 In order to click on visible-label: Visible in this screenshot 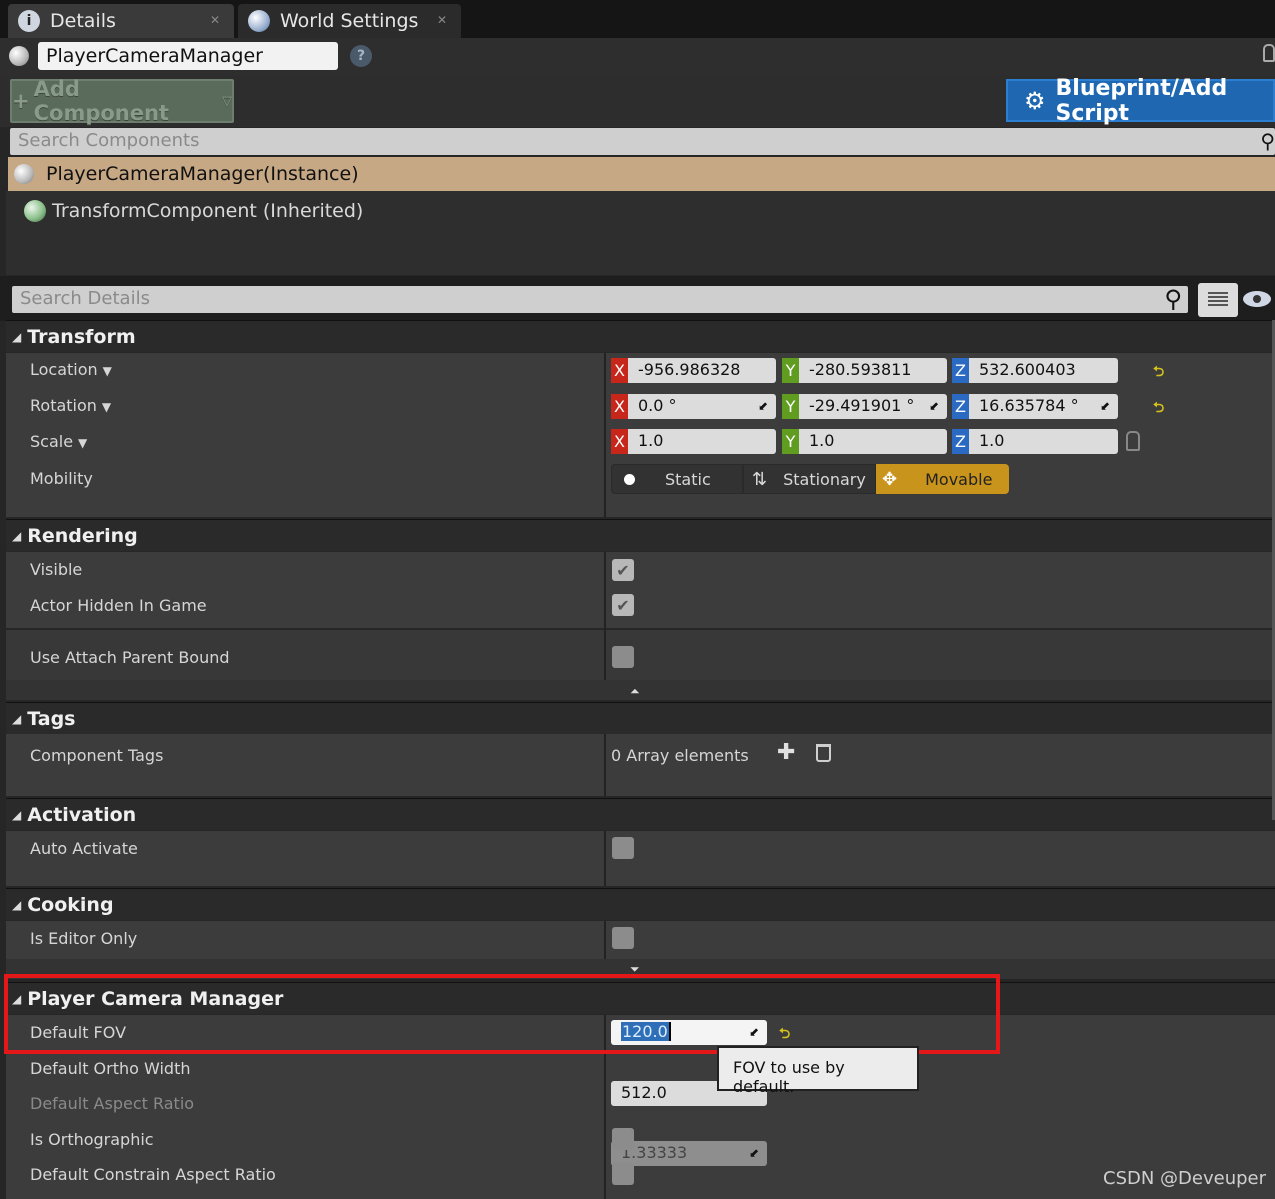, I will do `click(56, 569)`.